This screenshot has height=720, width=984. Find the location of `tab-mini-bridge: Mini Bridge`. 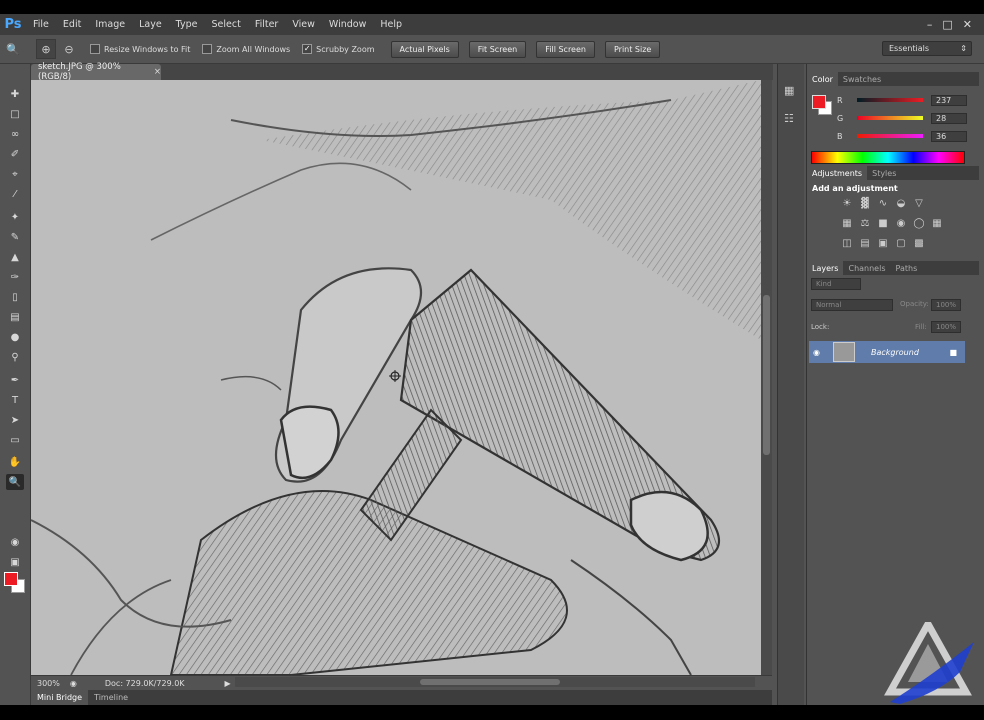

tab-mini-bridge: Mini Bridge is located at coordinates (60, 697).